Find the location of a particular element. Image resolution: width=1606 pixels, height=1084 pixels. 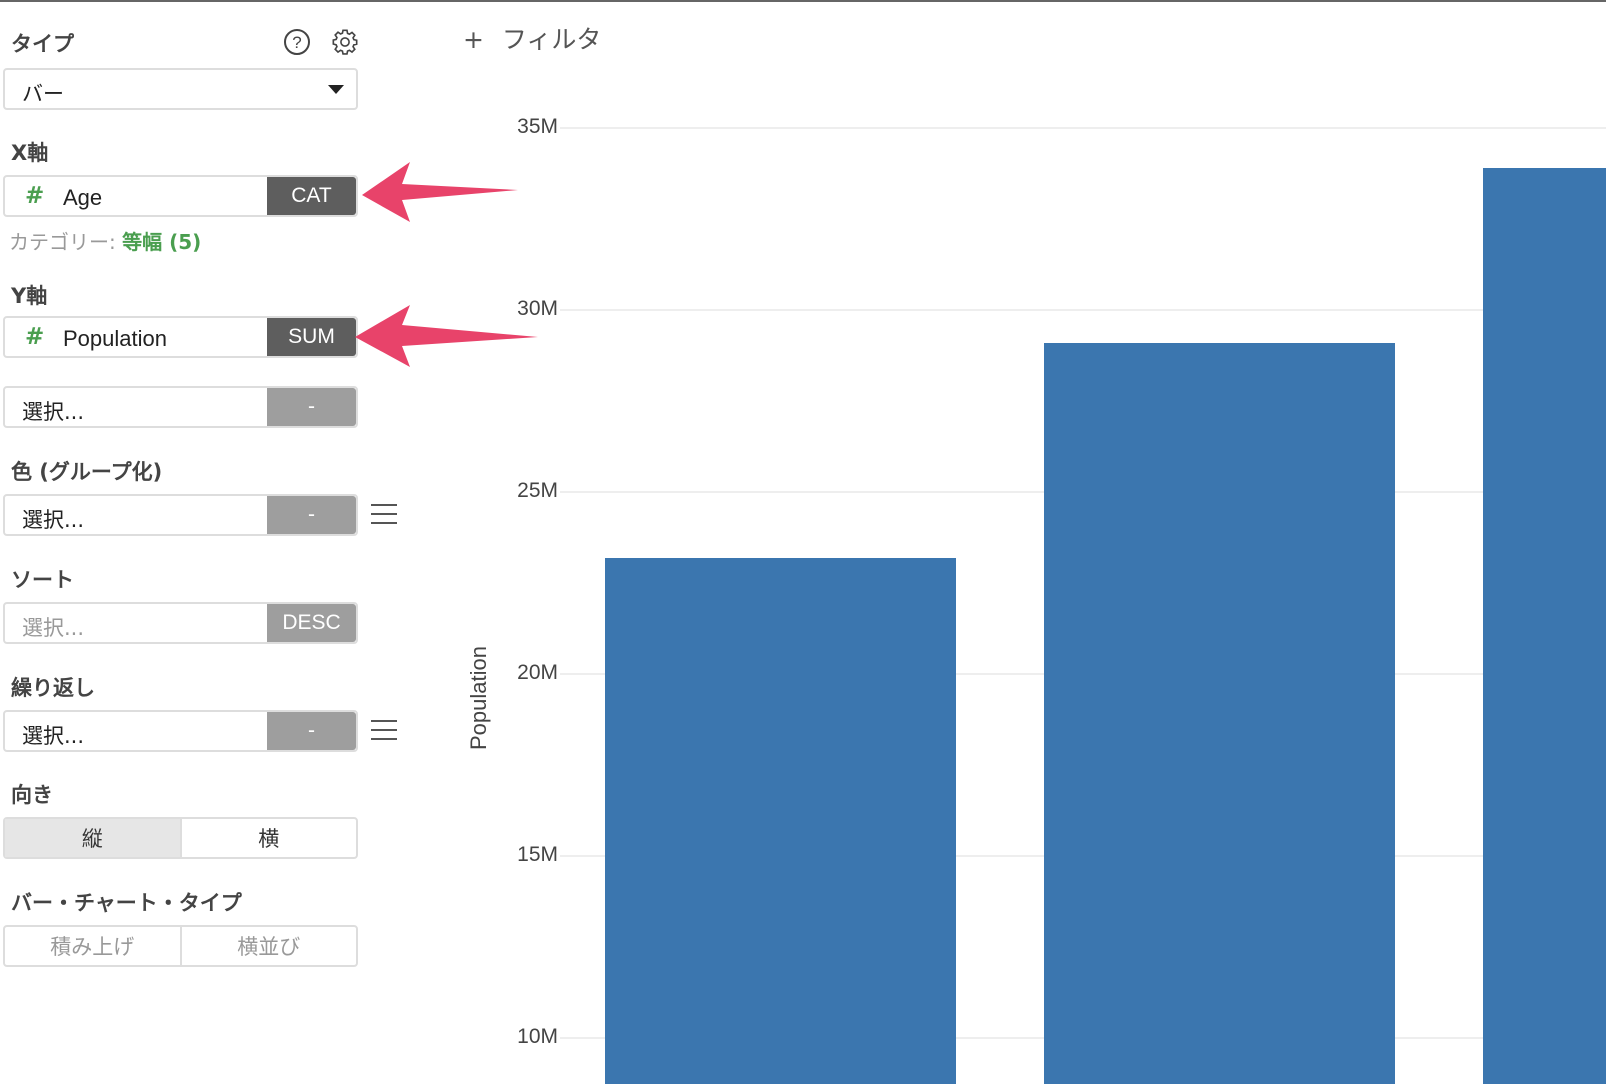

bar-type-stacked: 積み上げ is located at coordinates (92, 946).